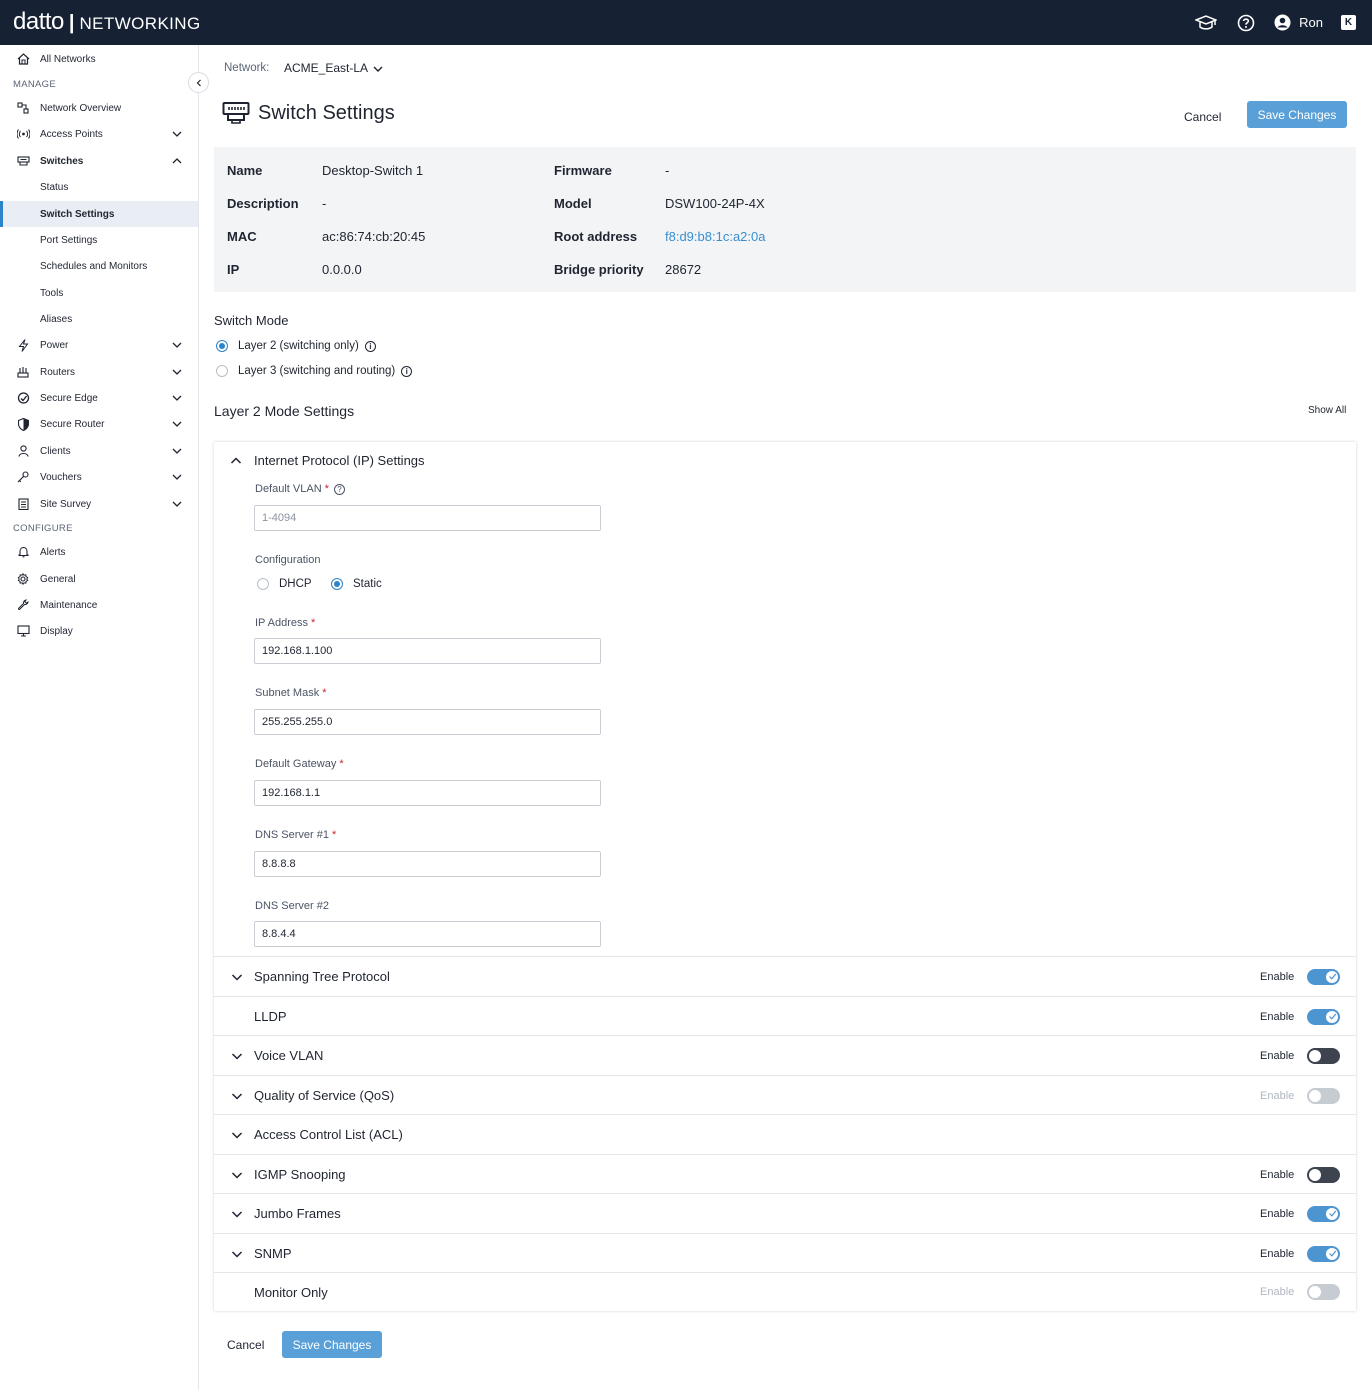  I want to click on sidebar-item-secure-edge: Secure Edge, so click(99, 398).